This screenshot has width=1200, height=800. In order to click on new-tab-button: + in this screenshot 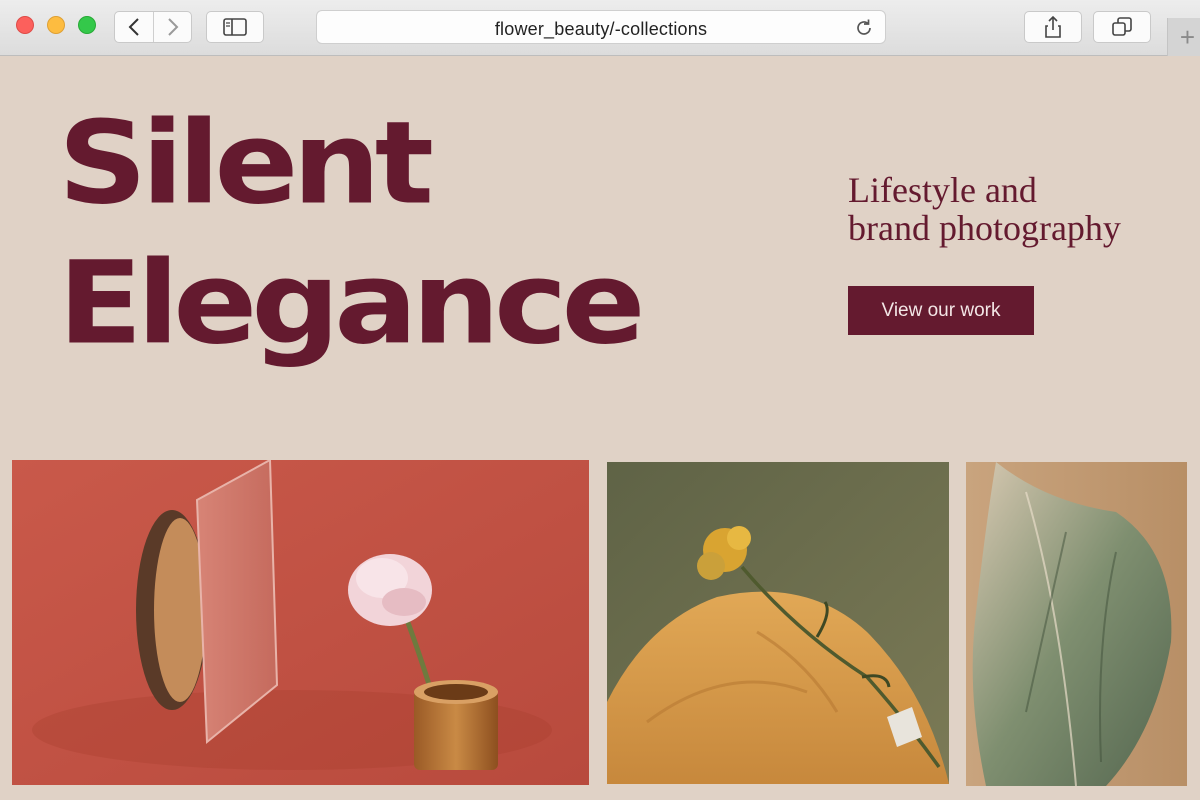, I will do `click(1183, 37)`.